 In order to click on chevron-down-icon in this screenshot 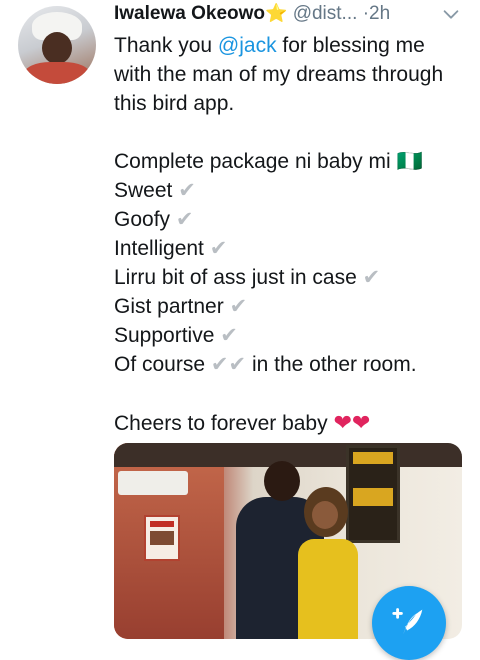, I will do `click(451, 14)`.